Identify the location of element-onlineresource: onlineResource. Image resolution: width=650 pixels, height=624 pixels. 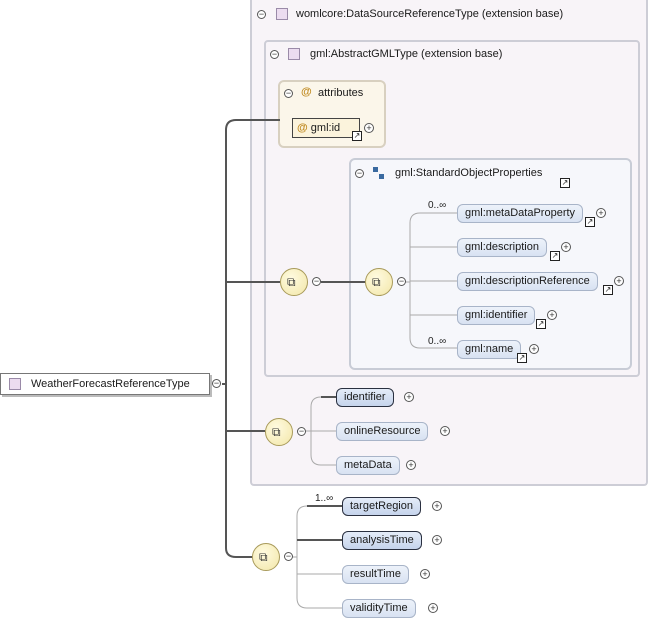
(382, 431).